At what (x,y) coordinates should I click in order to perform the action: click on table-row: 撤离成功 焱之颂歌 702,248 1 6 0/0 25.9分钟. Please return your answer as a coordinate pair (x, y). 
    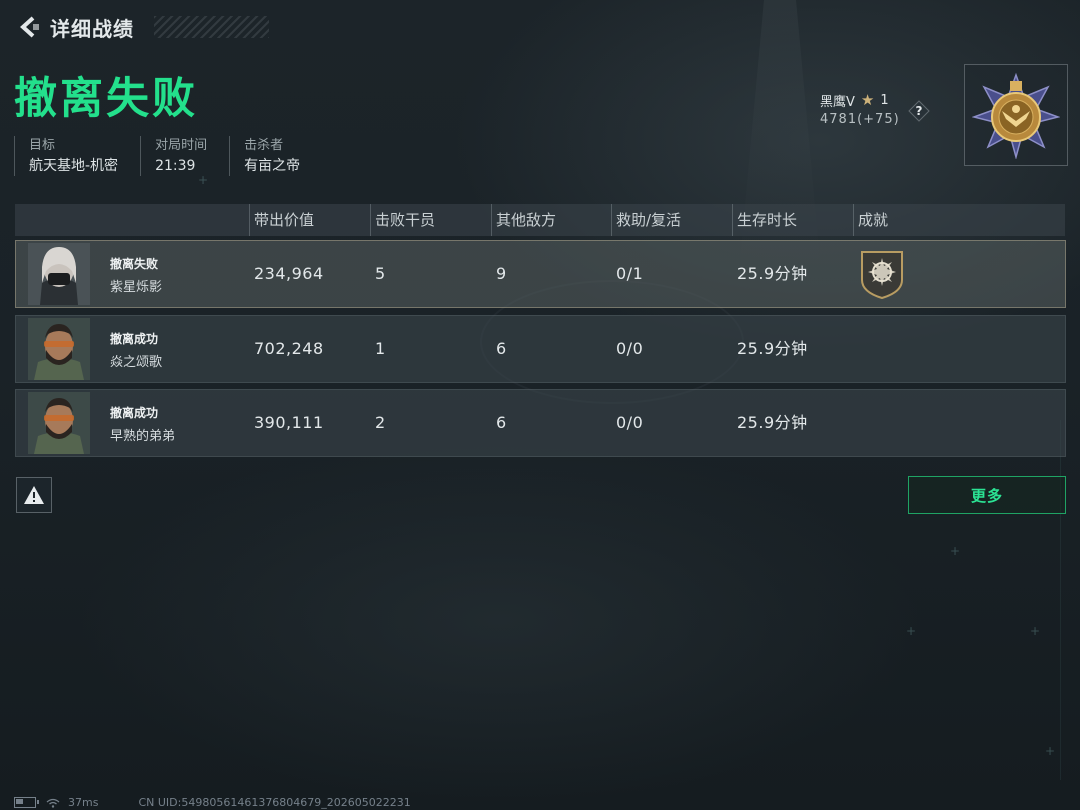
    Looking at the image, I should click on (540, 349).